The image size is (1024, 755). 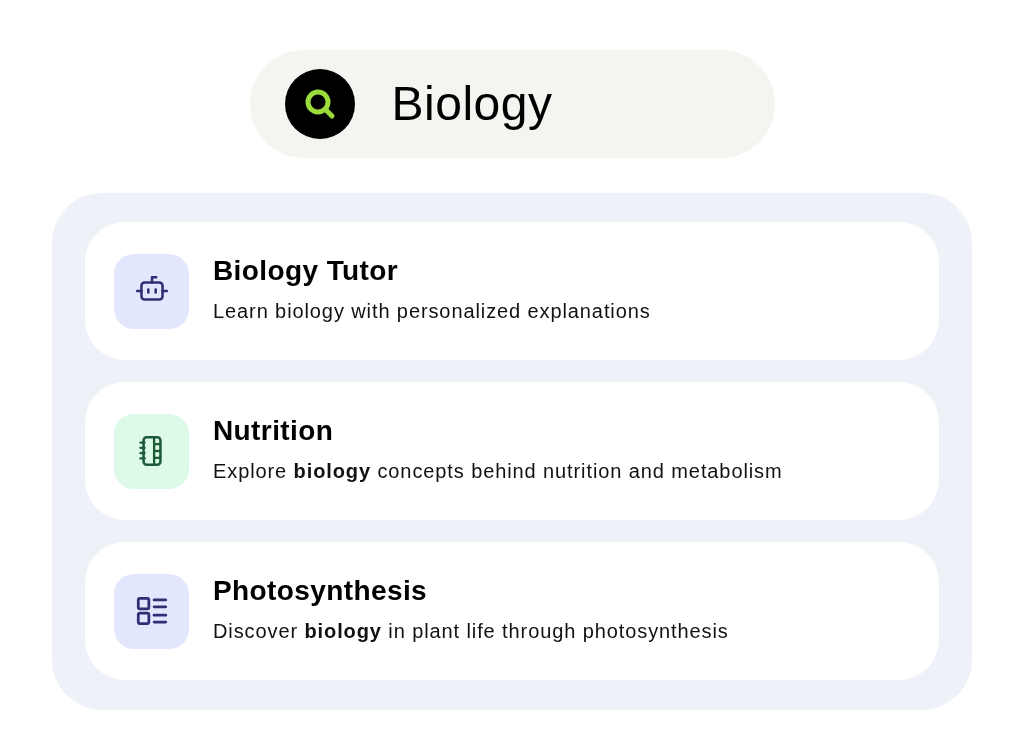 What do you see at coordinates (512, 104) in the screenshot?
I see `search-field: Biology` at bounding box center [512, 104].